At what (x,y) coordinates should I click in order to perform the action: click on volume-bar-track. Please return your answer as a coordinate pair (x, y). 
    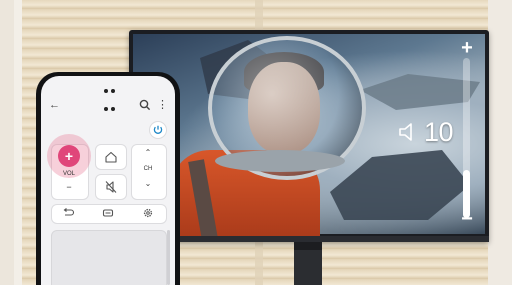
    Looking at the image, I should click on (466, 138).